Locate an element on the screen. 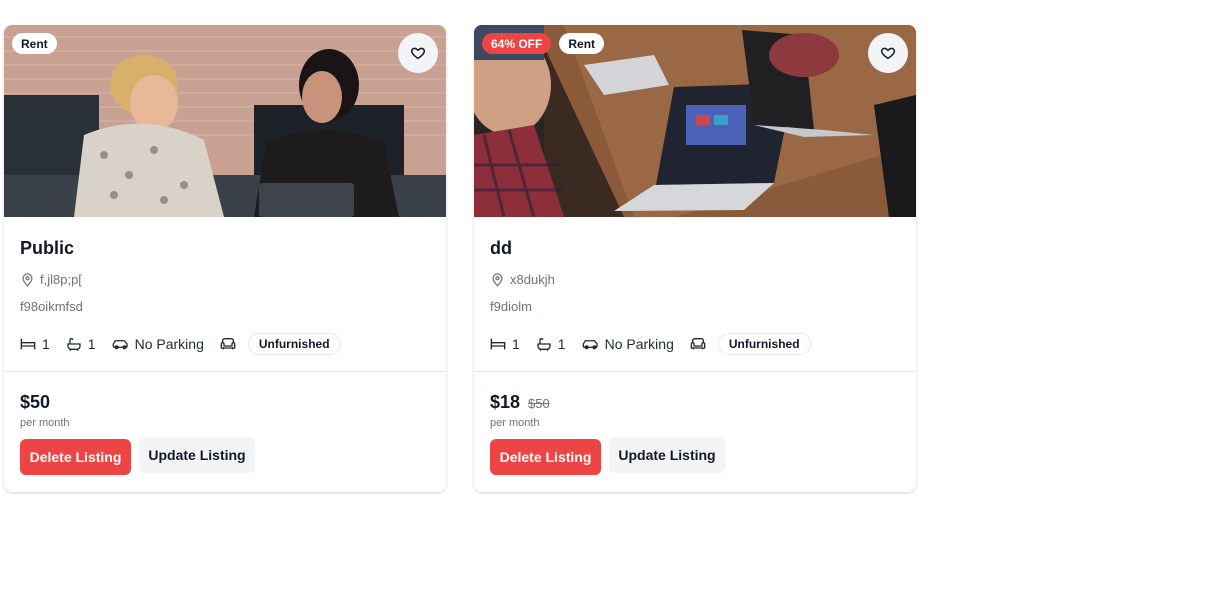  listing-location: x8dukjh is located at coordinates (695, 279).